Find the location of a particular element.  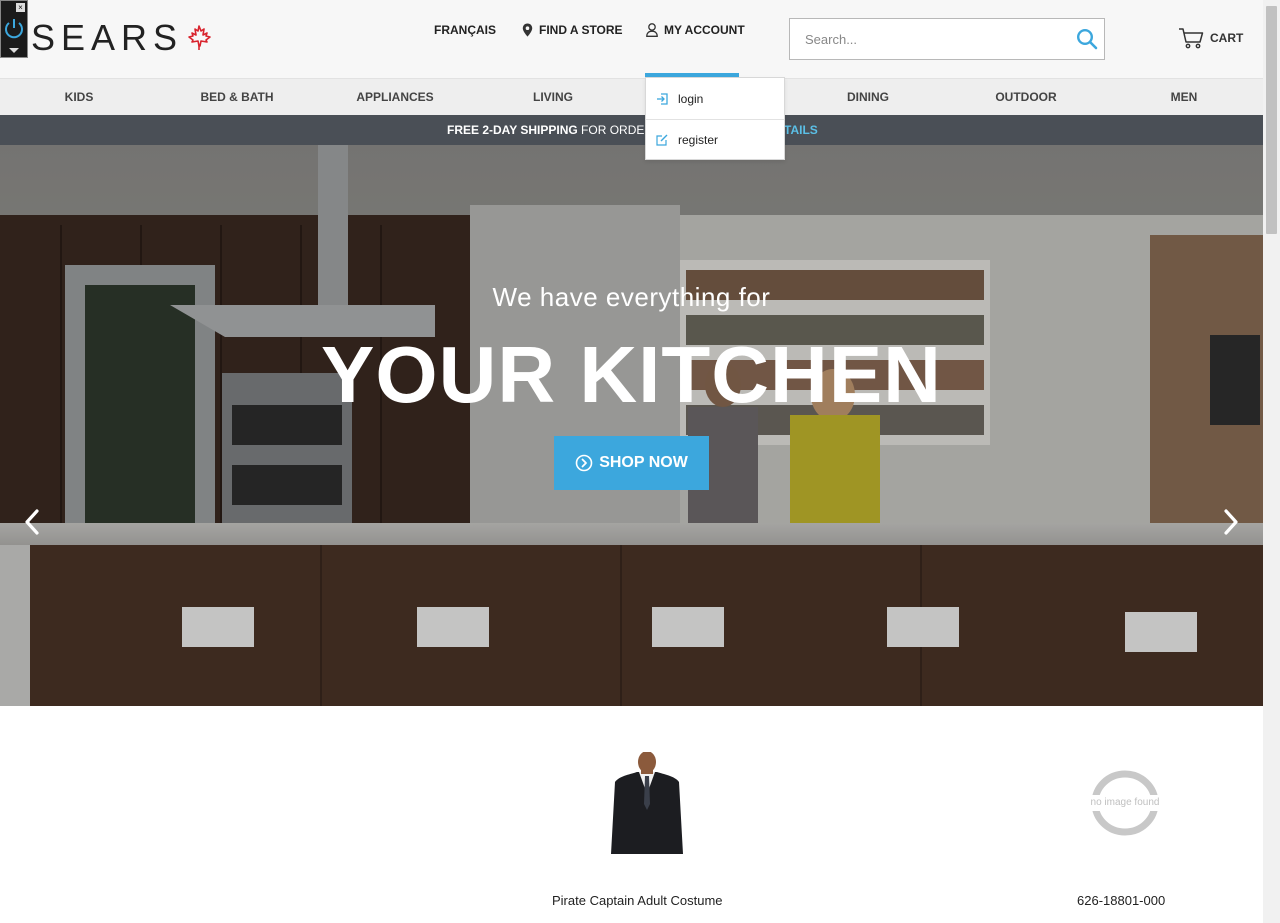

language-label: FRANÇAIS is located at coordinates (465, 30).